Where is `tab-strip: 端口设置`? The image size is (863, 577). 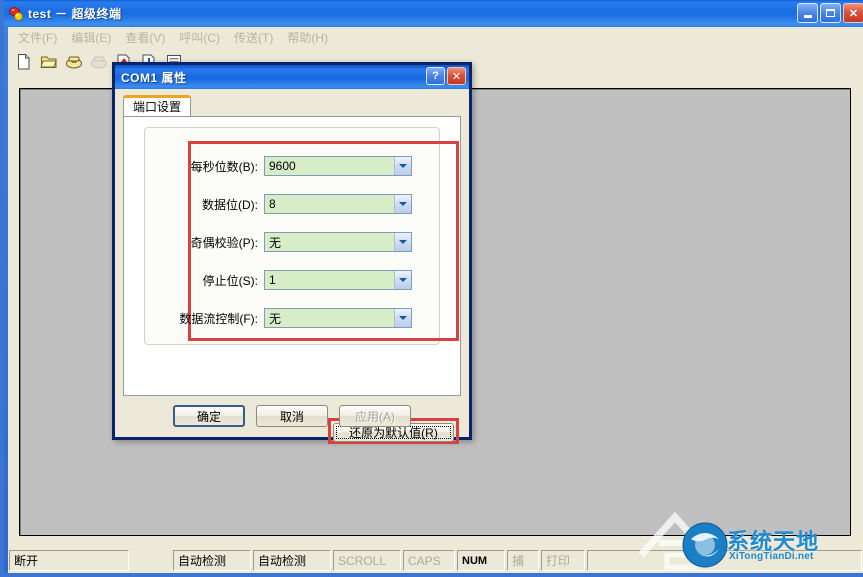
tab-strip: 端口设置 is located at coordinates (157, 106).